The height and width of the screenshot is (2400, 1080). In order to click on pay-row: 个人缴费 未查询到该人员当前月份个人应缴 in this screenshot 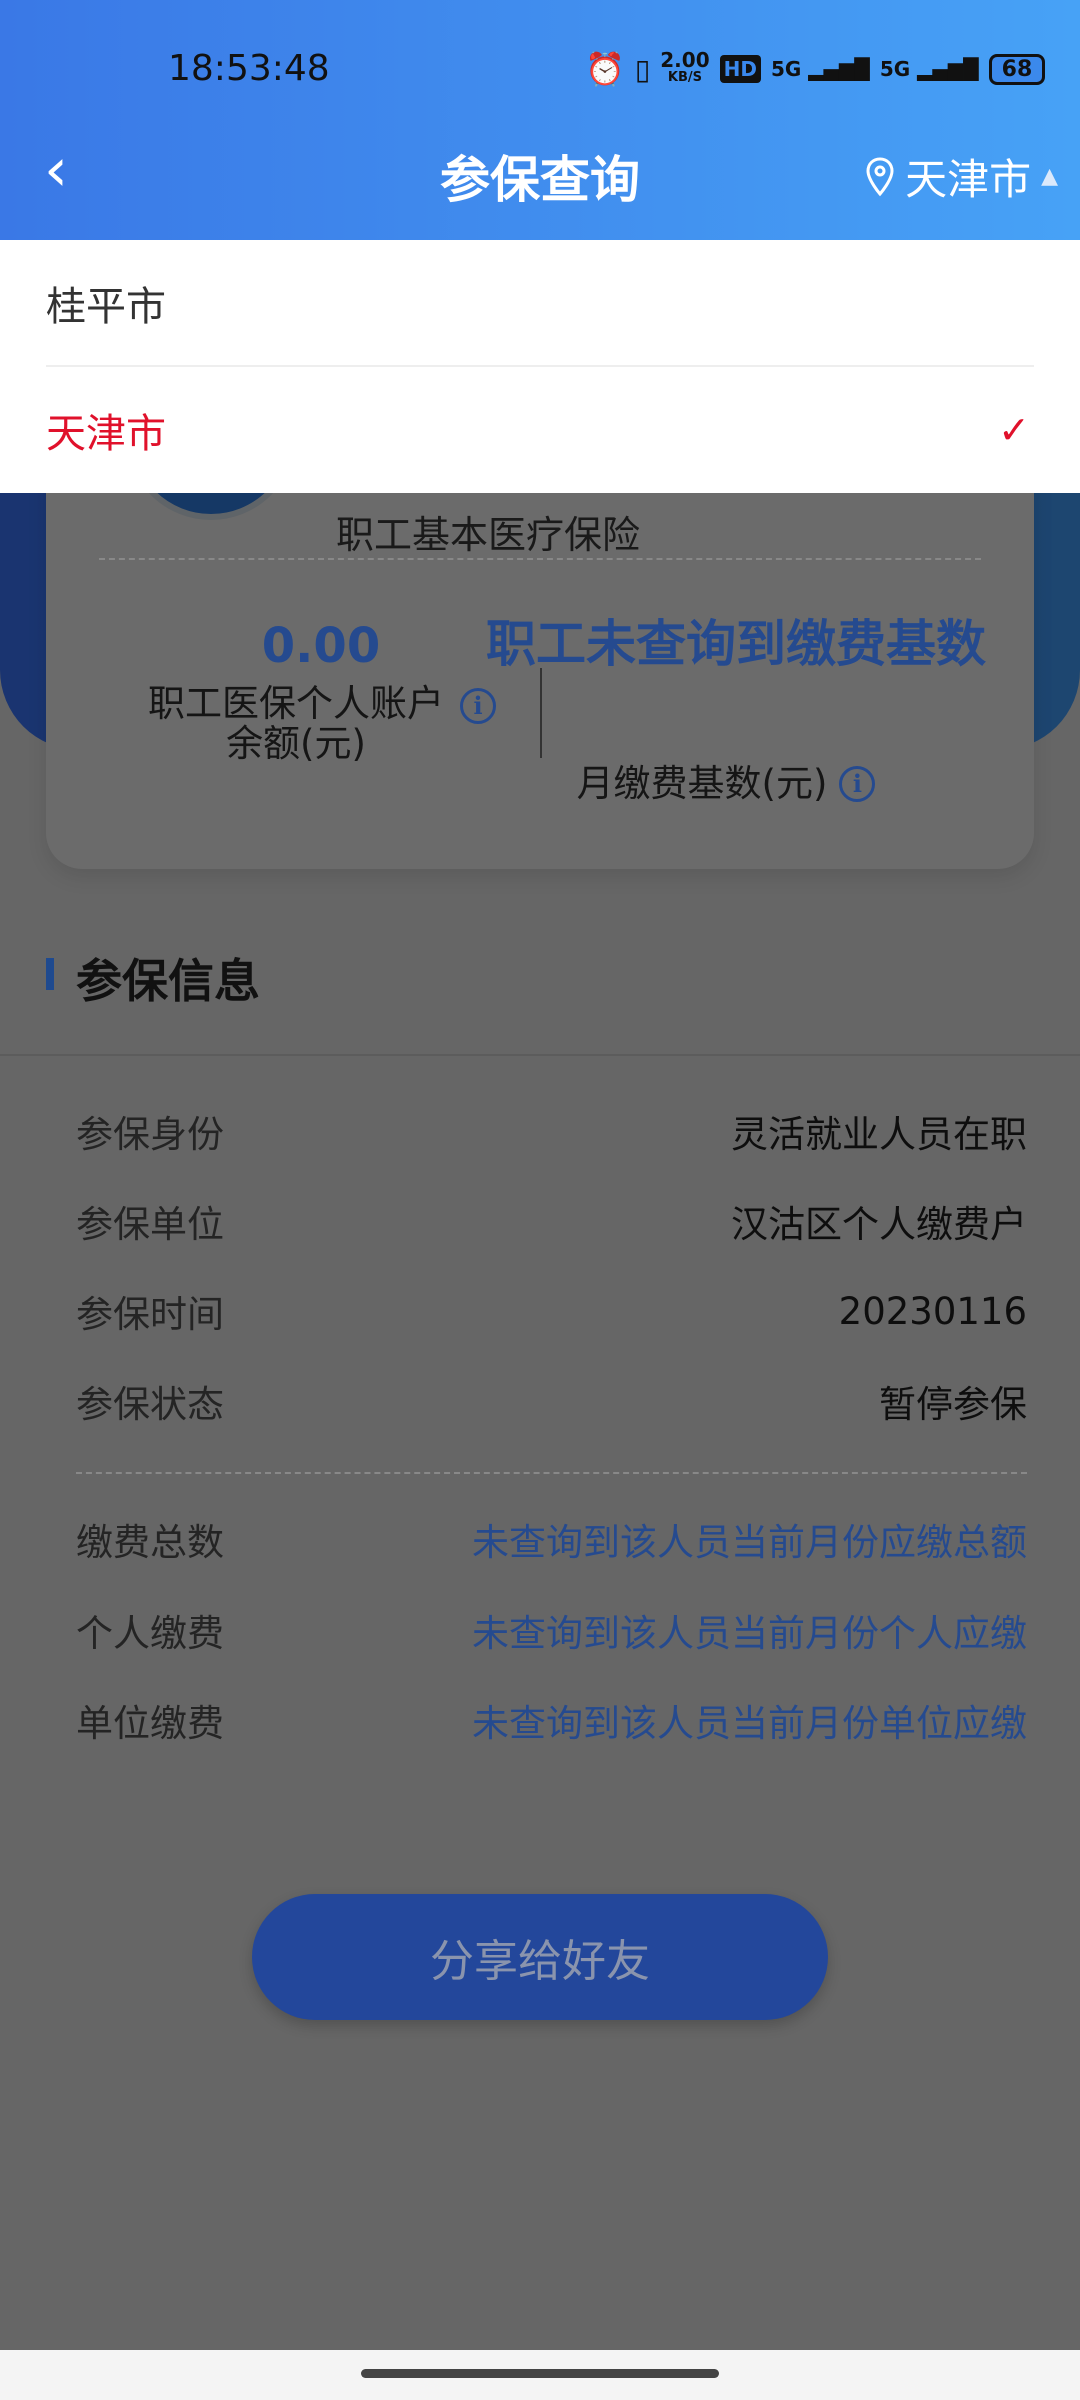, I will do `click(551, 1633)`.